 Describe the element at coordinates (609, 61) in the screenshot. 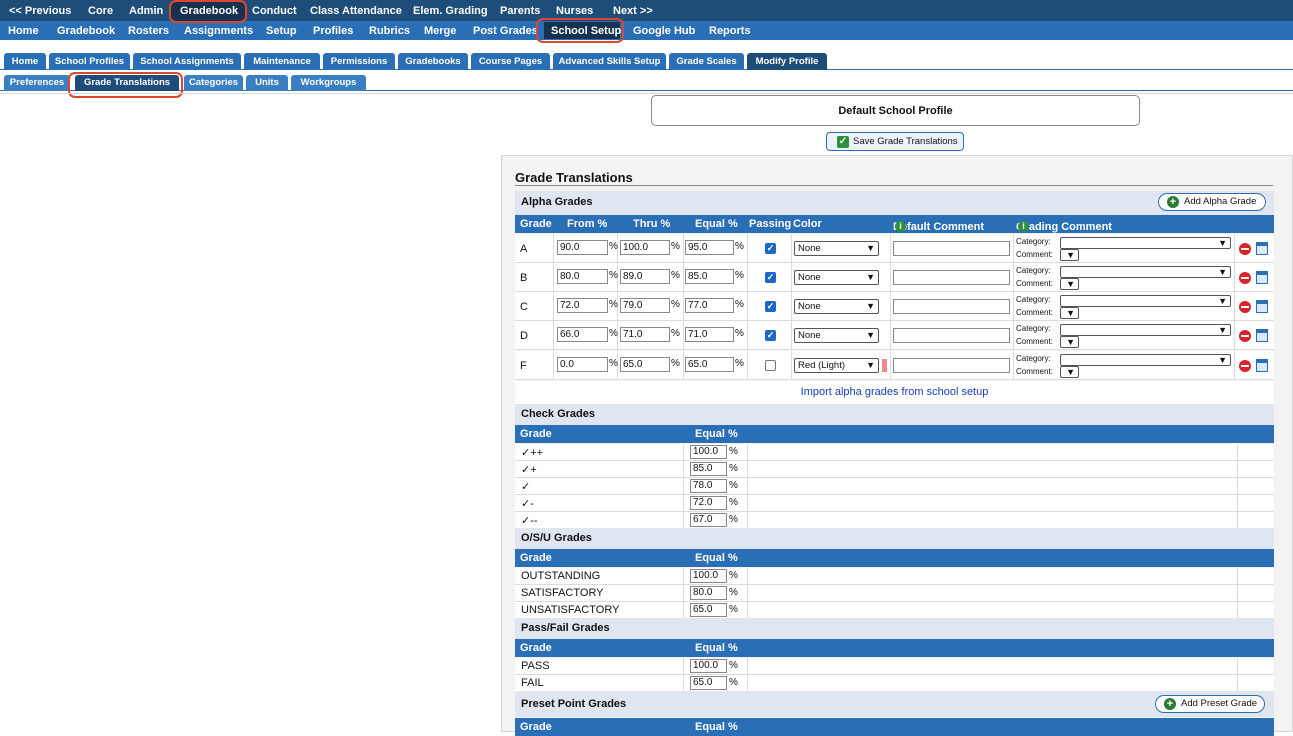

I see `tab-advanced-skills-setup: Advanced Skills Setup` at that location.